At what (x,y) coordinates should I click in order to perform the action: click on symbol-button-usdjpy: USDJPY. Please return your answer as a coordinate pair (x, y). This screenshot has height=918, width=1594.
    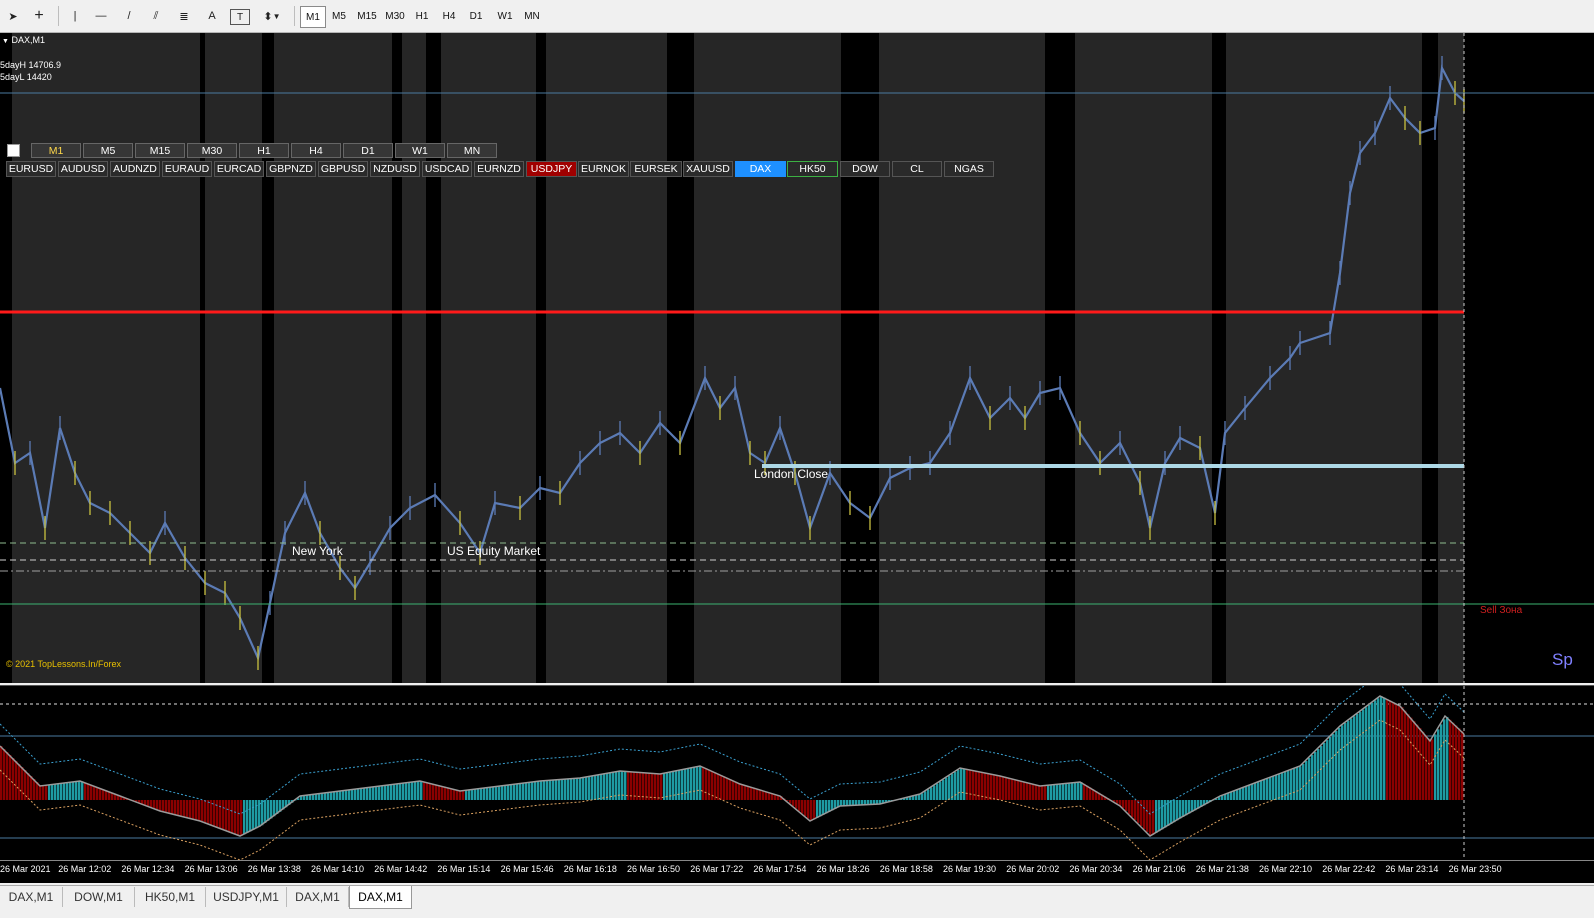
    Looking at the image, I should click on (551, 169).